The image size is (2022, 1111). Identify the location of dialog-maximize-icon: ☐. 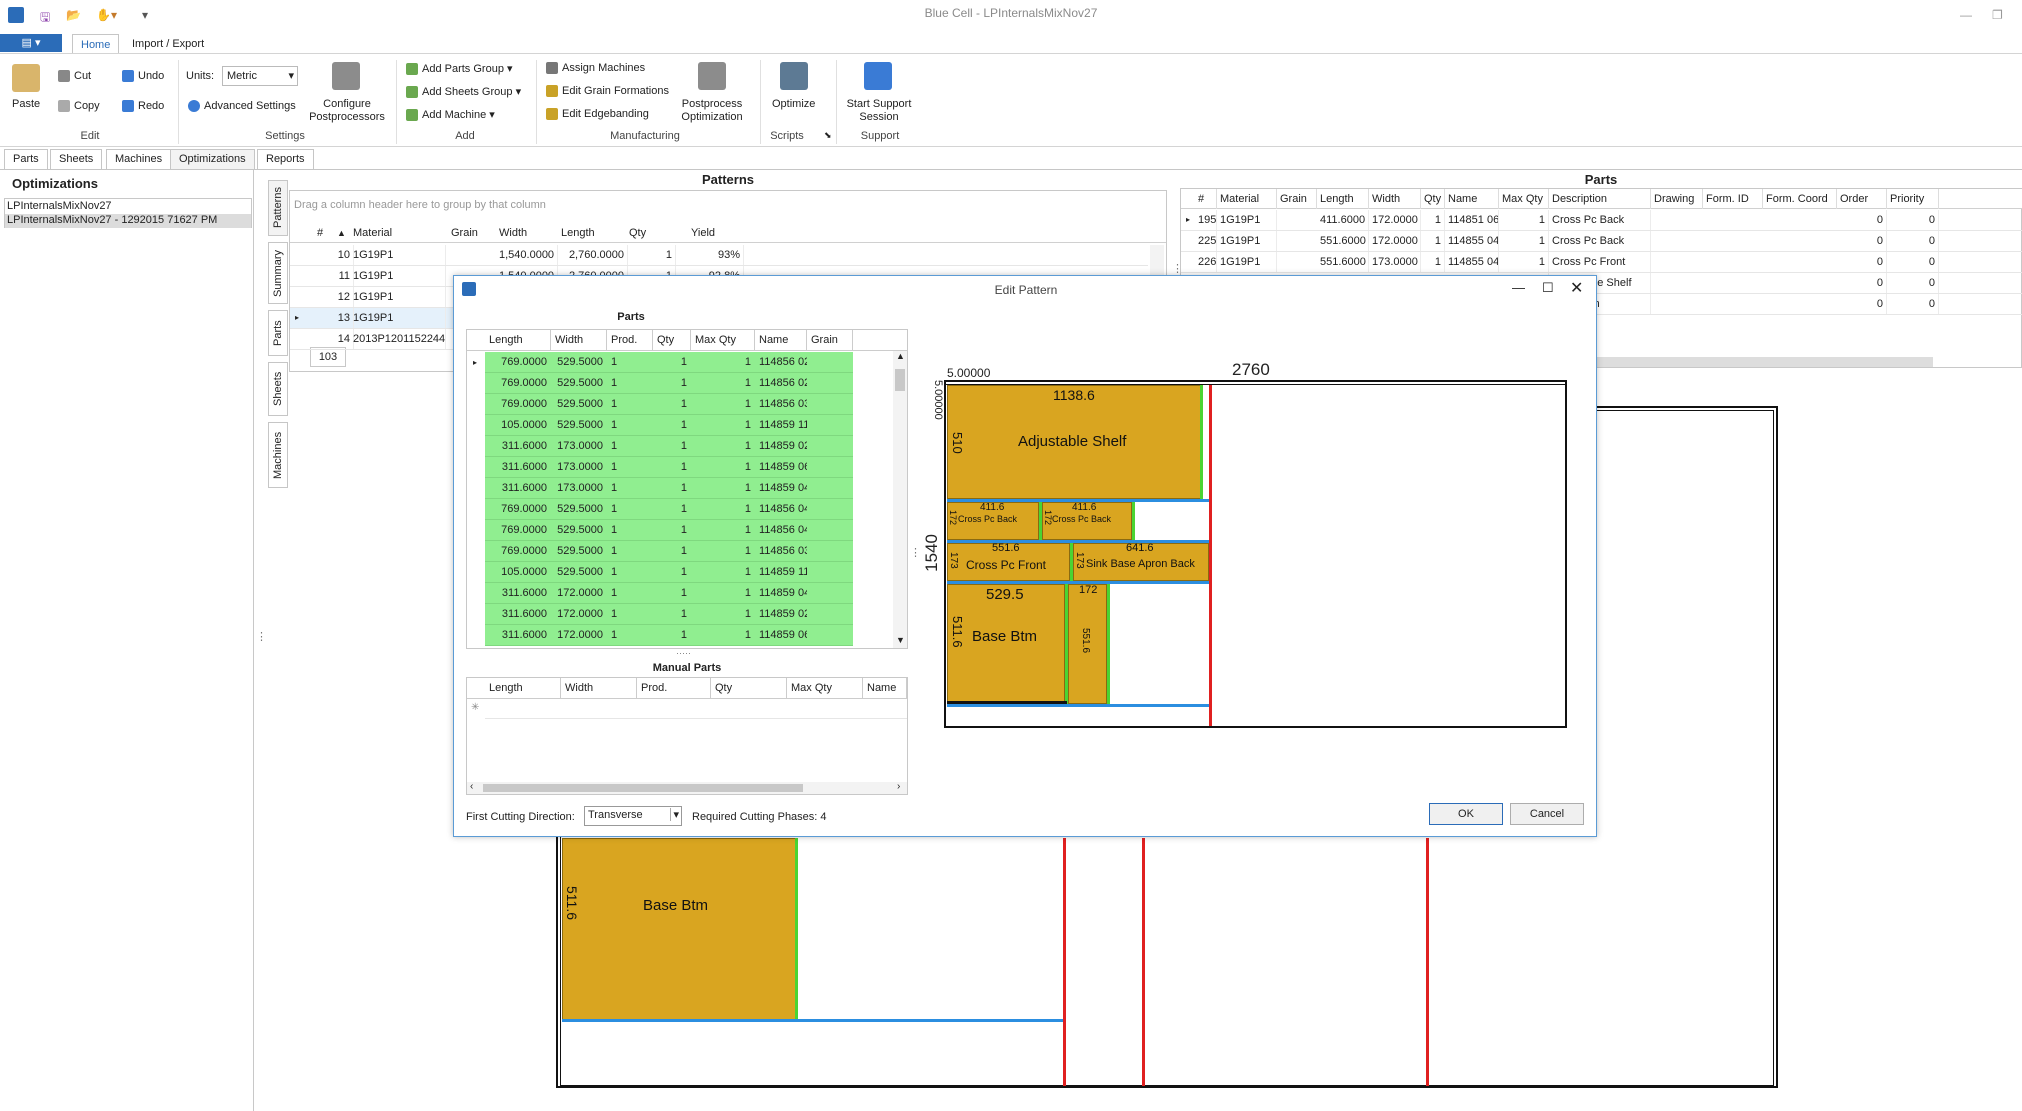
(1548, 288).